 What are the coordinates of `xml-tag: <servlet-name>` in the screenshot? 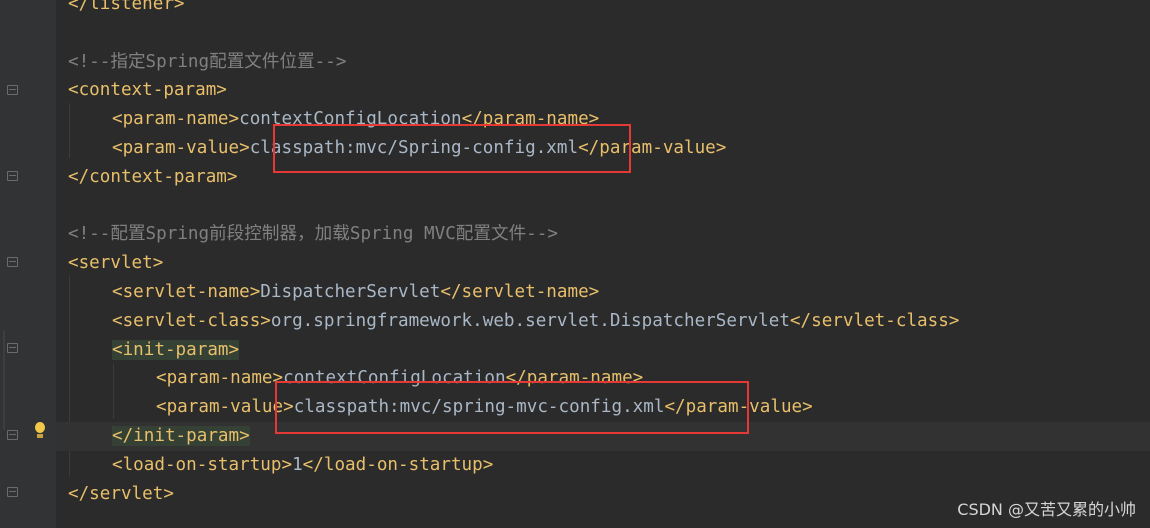 It's located at (186, 292).